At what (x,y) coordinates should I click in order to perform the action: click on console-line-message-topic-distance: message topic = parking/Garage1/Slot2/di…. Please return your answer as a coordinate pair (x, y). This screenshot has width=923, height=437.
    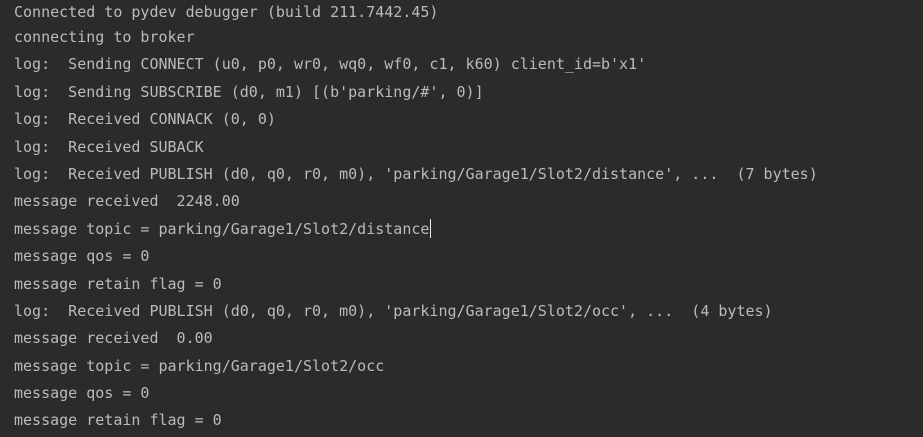
    Looking at the image, I should click on (468, 229).